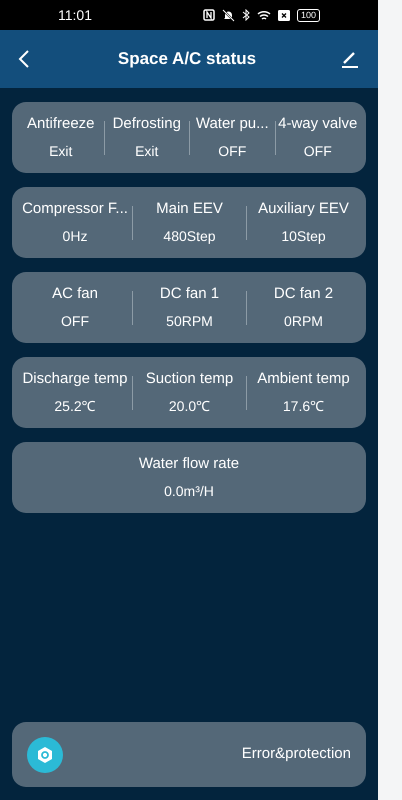 The width and height of the screenshot is (402, 800). I want to click on status-label: Water flow rate, so click(189, 464).